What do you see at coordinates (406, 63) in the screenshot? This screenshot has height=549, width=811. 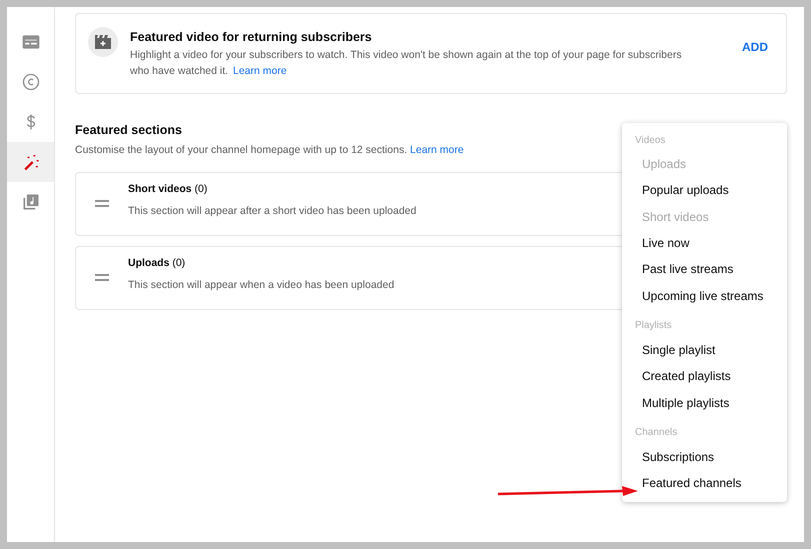 I see `card-description: Highlight a video for your subscribers to watch. This video won't be shown again at the top of your page for subscribers who have watched it. Learn more` at bounding box center [406, 63].